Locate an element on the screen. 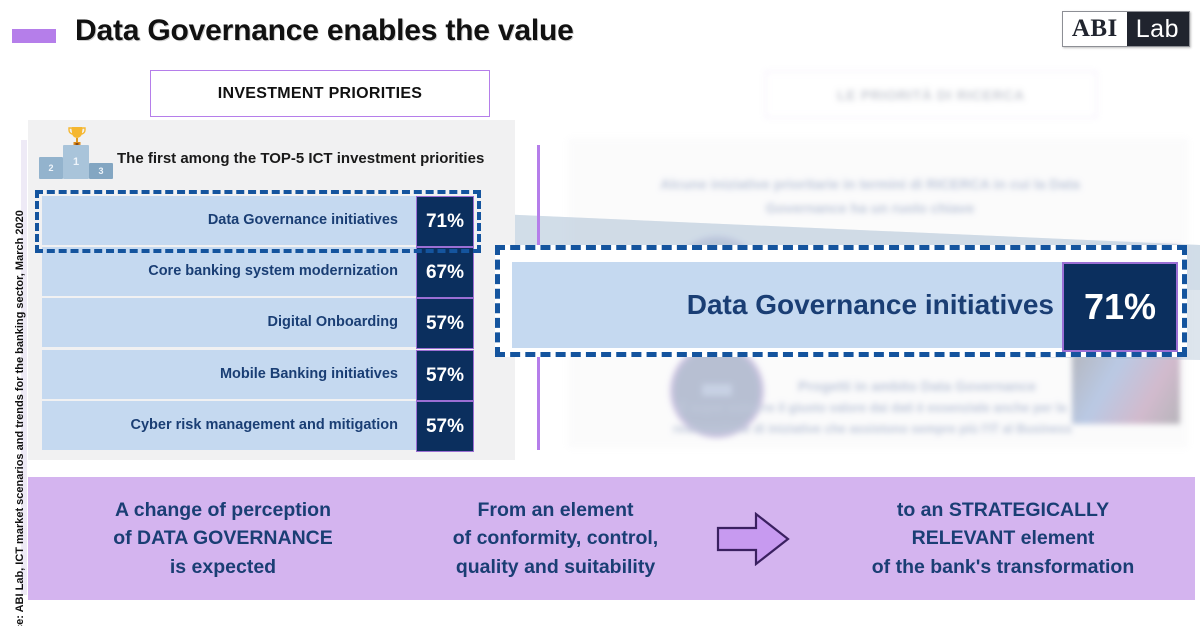 Image resolution: width=1200 pixels, height=626 pixels. section-chip-investment-priorities: INVESTMENT PRIORITIES is located at coordinates (320, 93).